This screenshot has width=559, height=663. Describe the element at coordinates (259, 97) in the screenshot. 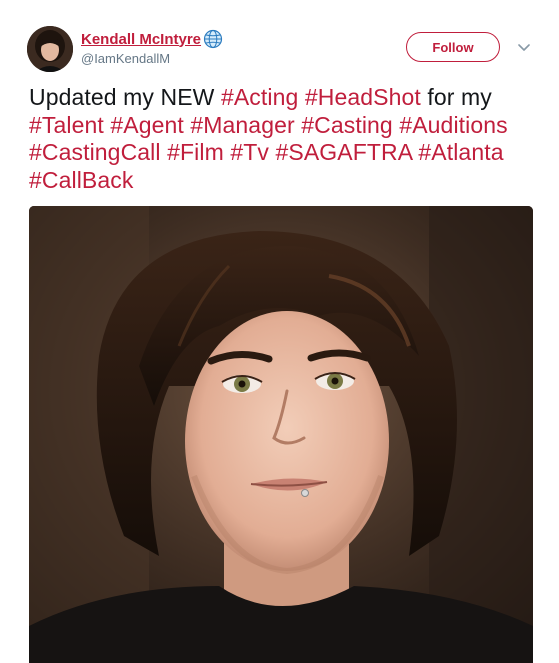

I see `hashtag-link: #Acting` at that location.